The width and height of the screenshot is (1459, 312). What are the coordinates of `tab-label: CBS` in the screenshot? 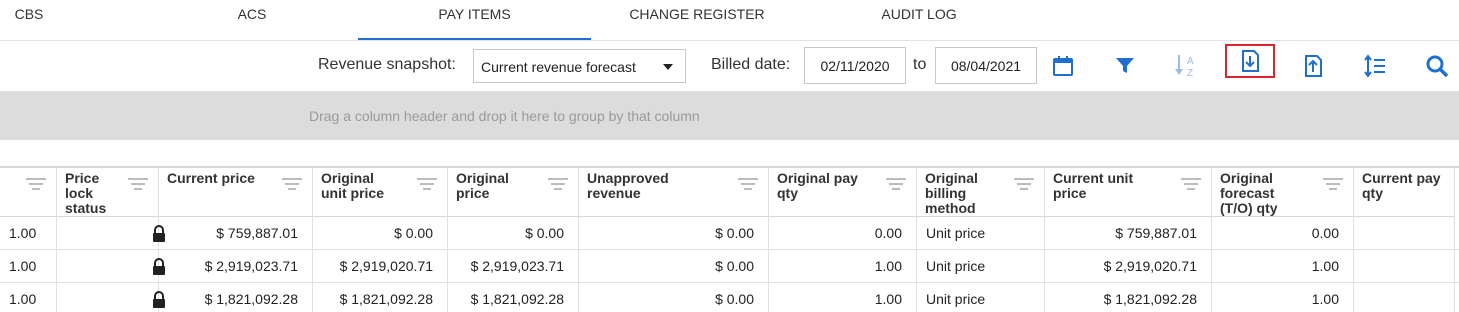 It's located at (29, 14).